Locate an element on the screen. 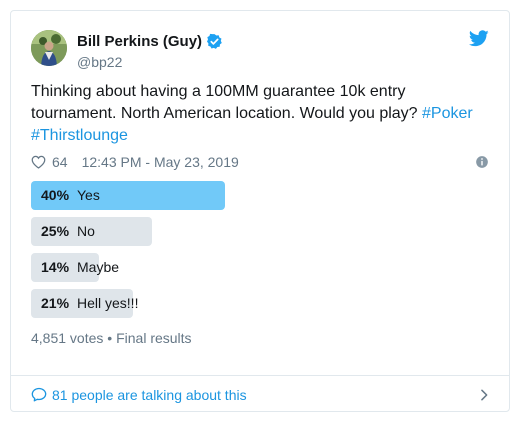 The image size is (527, 423). poll-choice-no: 25% No is located at coordinates (262, 231).